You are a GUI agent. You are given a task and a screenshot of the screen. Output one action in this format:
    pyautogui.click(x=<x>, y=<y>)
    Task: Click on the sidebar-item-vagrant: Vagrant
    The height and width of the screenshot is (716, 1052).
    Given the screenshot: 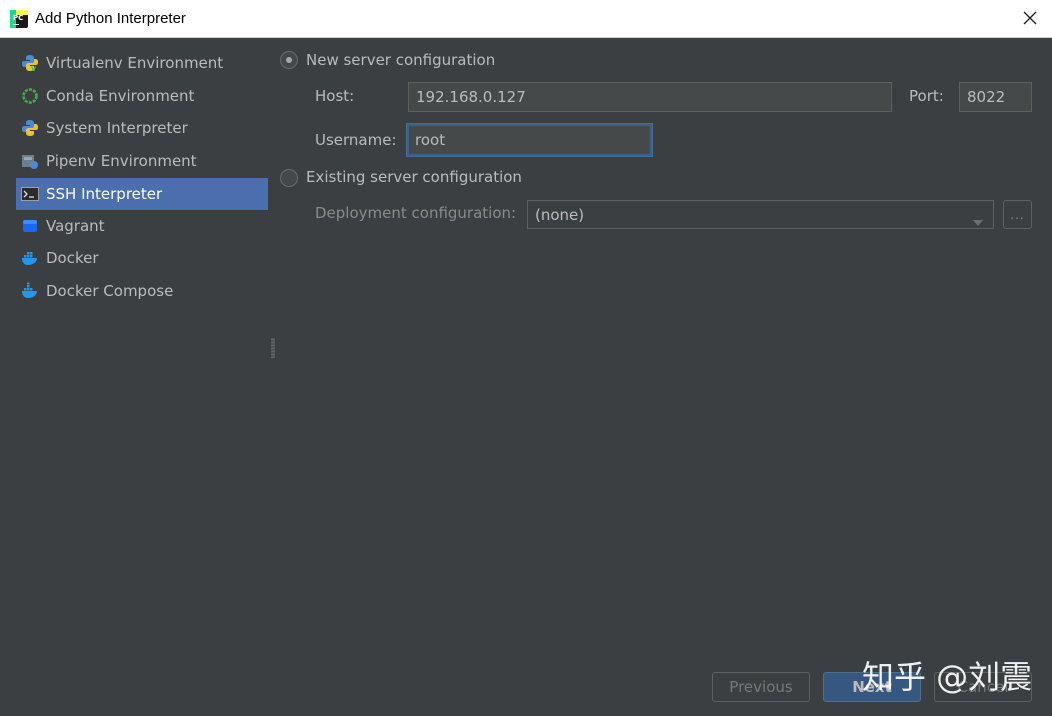 What is the action you would take?
    pyautogui.click(x=142, y=226)
    